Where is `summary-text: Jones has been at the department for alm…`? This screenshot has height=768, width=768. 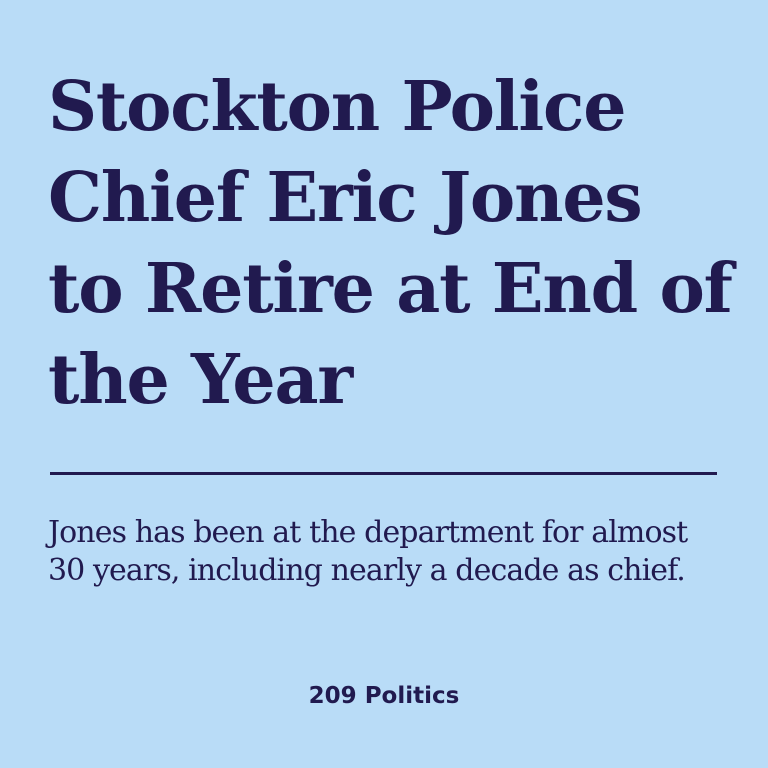 summary-text: Jones has been at the department for alm… is located at coordinates (368, 551).